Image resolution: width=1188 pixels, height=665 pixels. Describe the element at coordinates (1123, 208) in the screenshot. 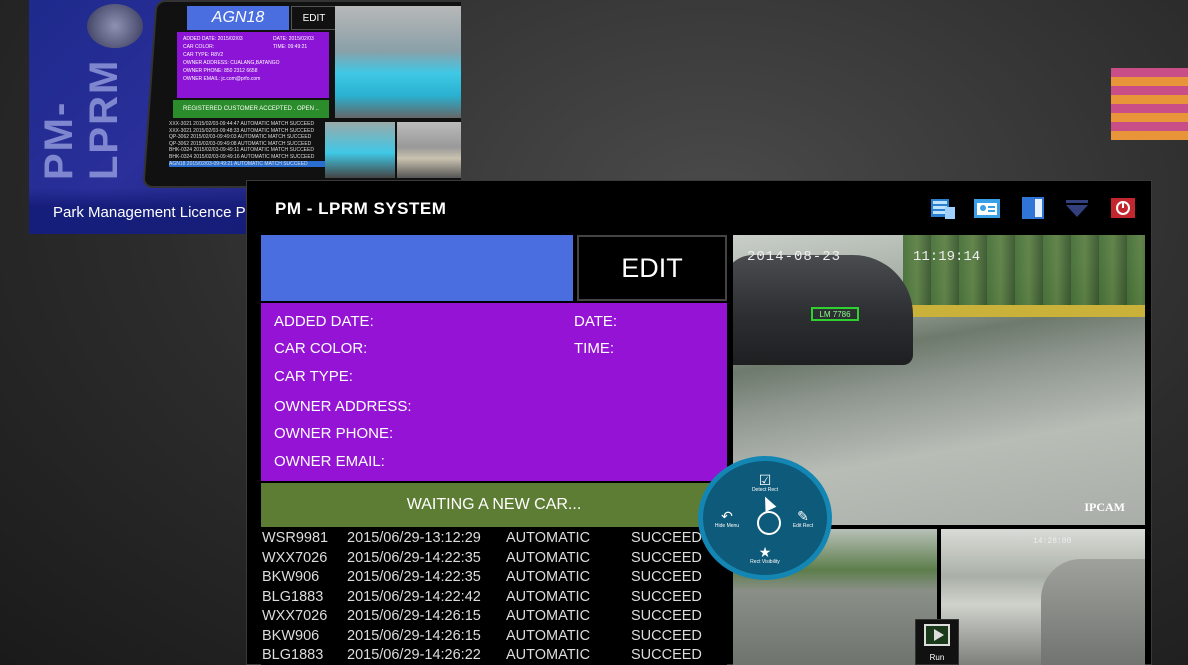

I see `power-icon` at that location.